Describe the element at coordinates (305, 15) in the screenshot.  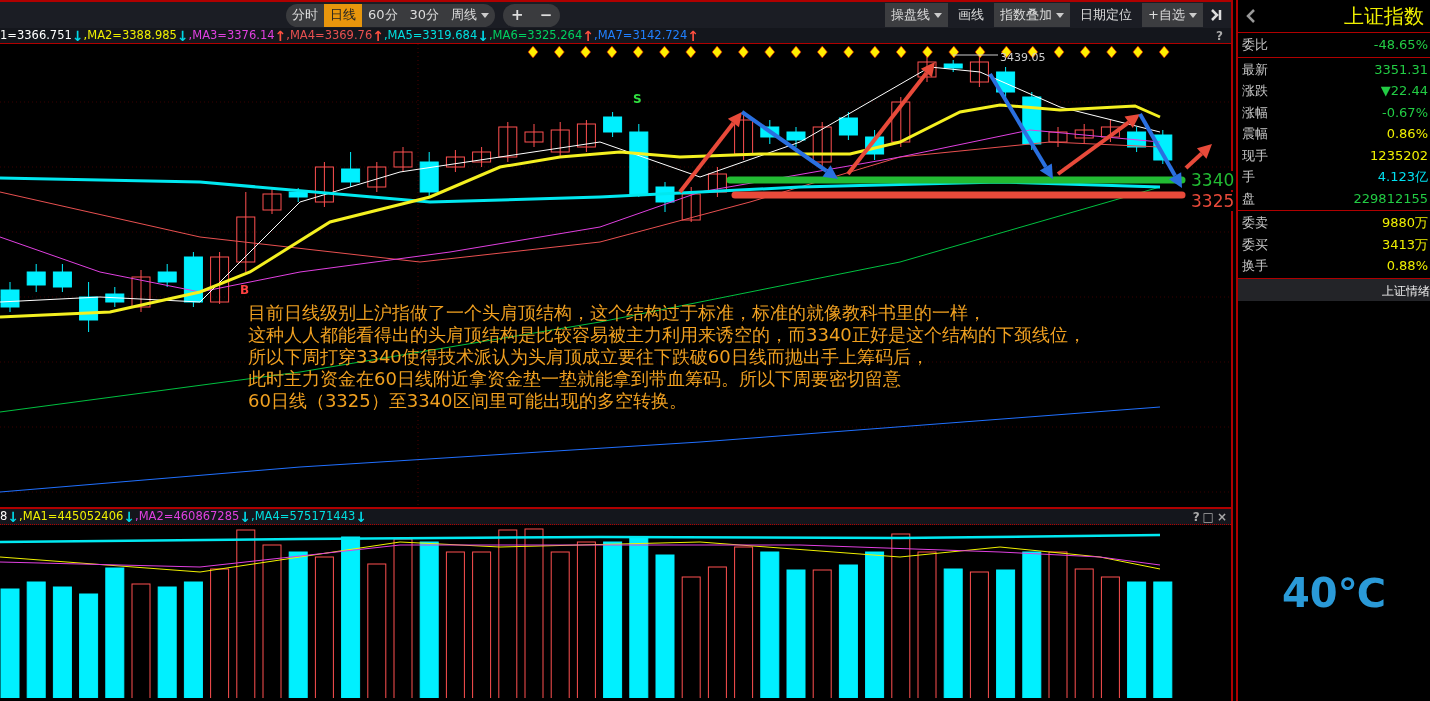
I see `period-tab: 分时` at that location.